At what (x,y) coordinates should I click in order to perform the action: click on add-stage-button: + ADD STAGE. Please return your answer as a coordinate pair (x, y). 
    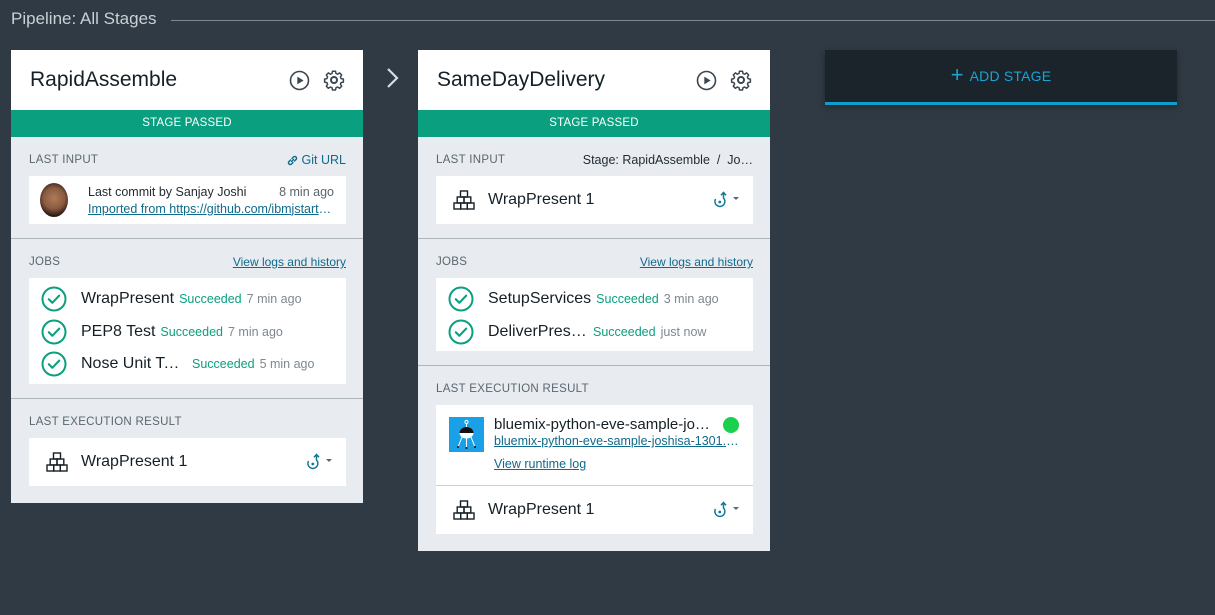
    Looking at the image, I should click on (1001, 77).